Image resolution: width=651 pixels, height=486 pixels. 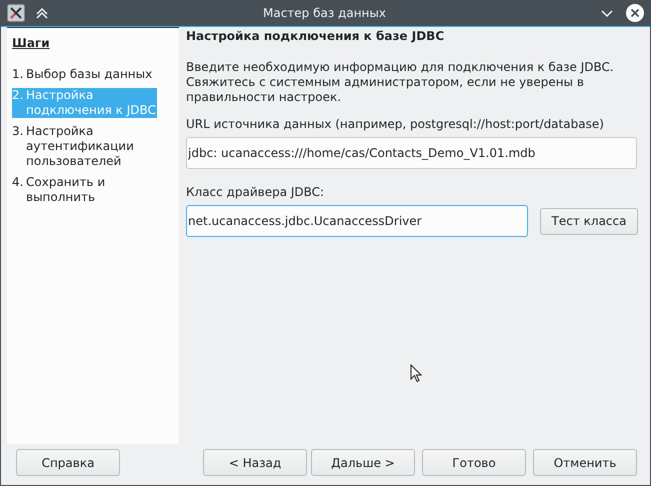 I want to click on step-item: 4. Сохранить и выполнить, so click(x=84, y=190).